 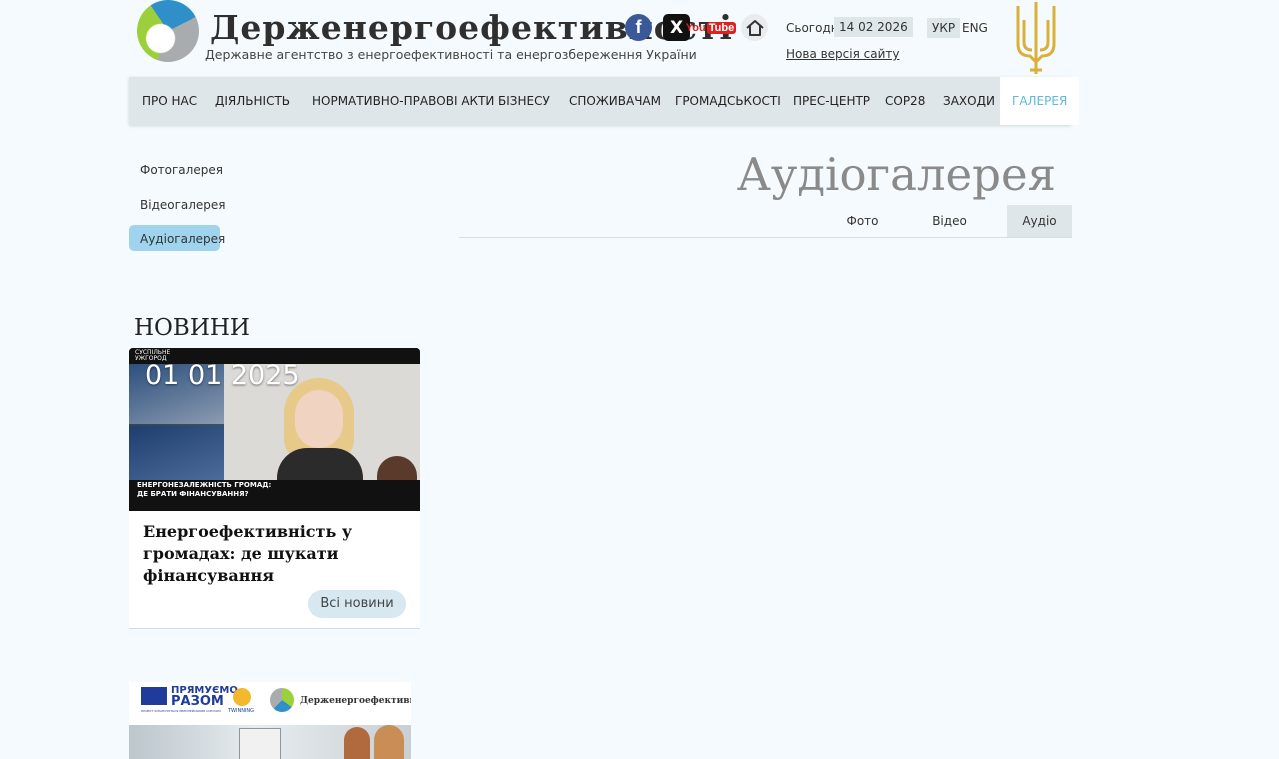 What do you see at coordinates (154, 696) in the screenshot?
I see `eu-flag-icon` at bounding box center [154, 696].